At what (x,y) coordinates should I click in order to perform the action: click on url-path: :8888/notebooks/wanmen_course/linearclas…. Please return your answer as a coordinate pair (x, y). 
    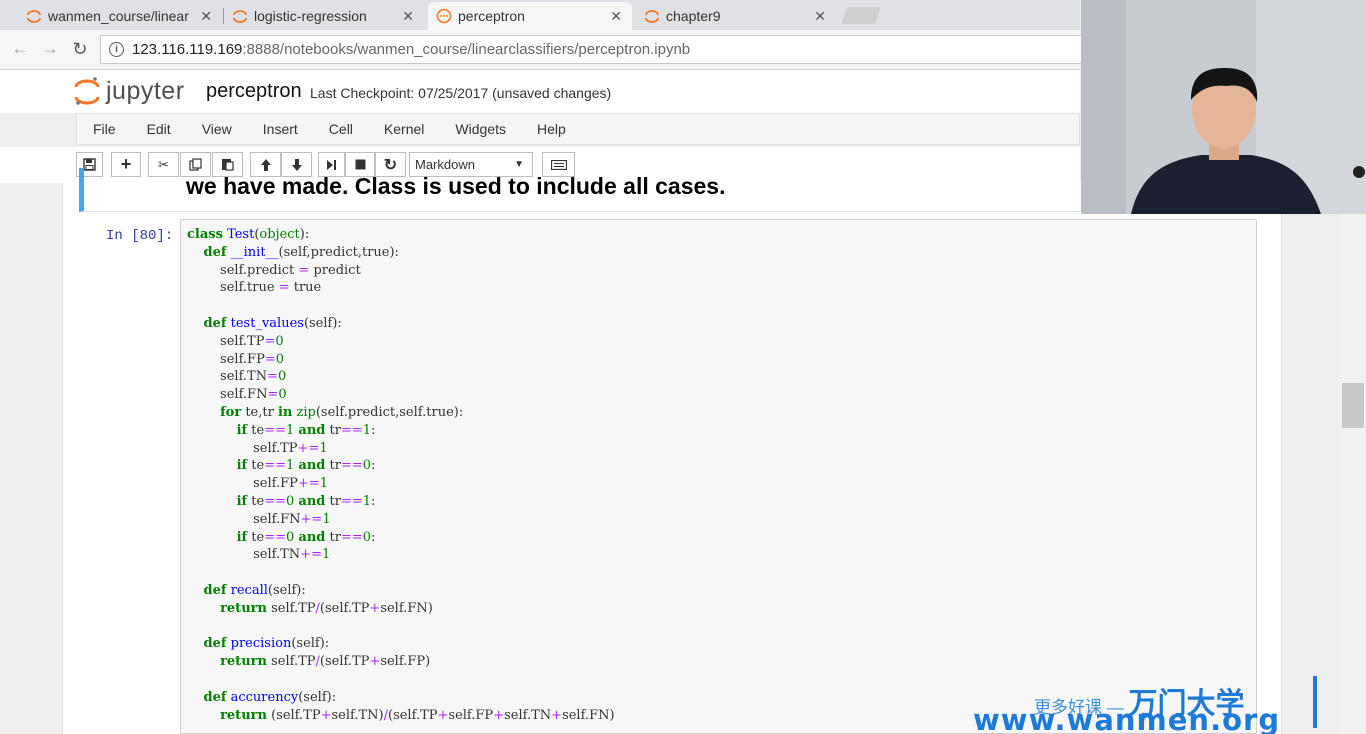
    Looking at the image, I should click on (466, 49).